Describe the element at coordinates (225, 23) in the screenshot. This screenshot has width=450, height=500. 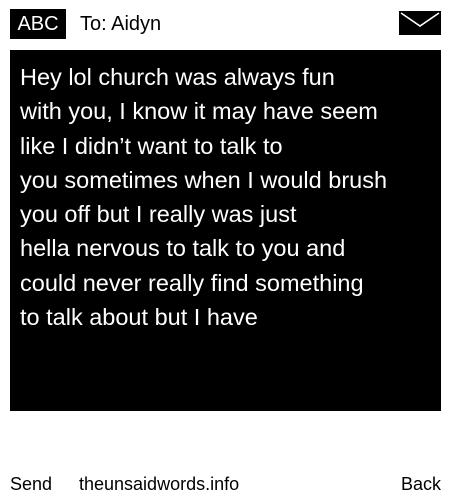
I see `message-header: ABC To: Aidyn` at that location.